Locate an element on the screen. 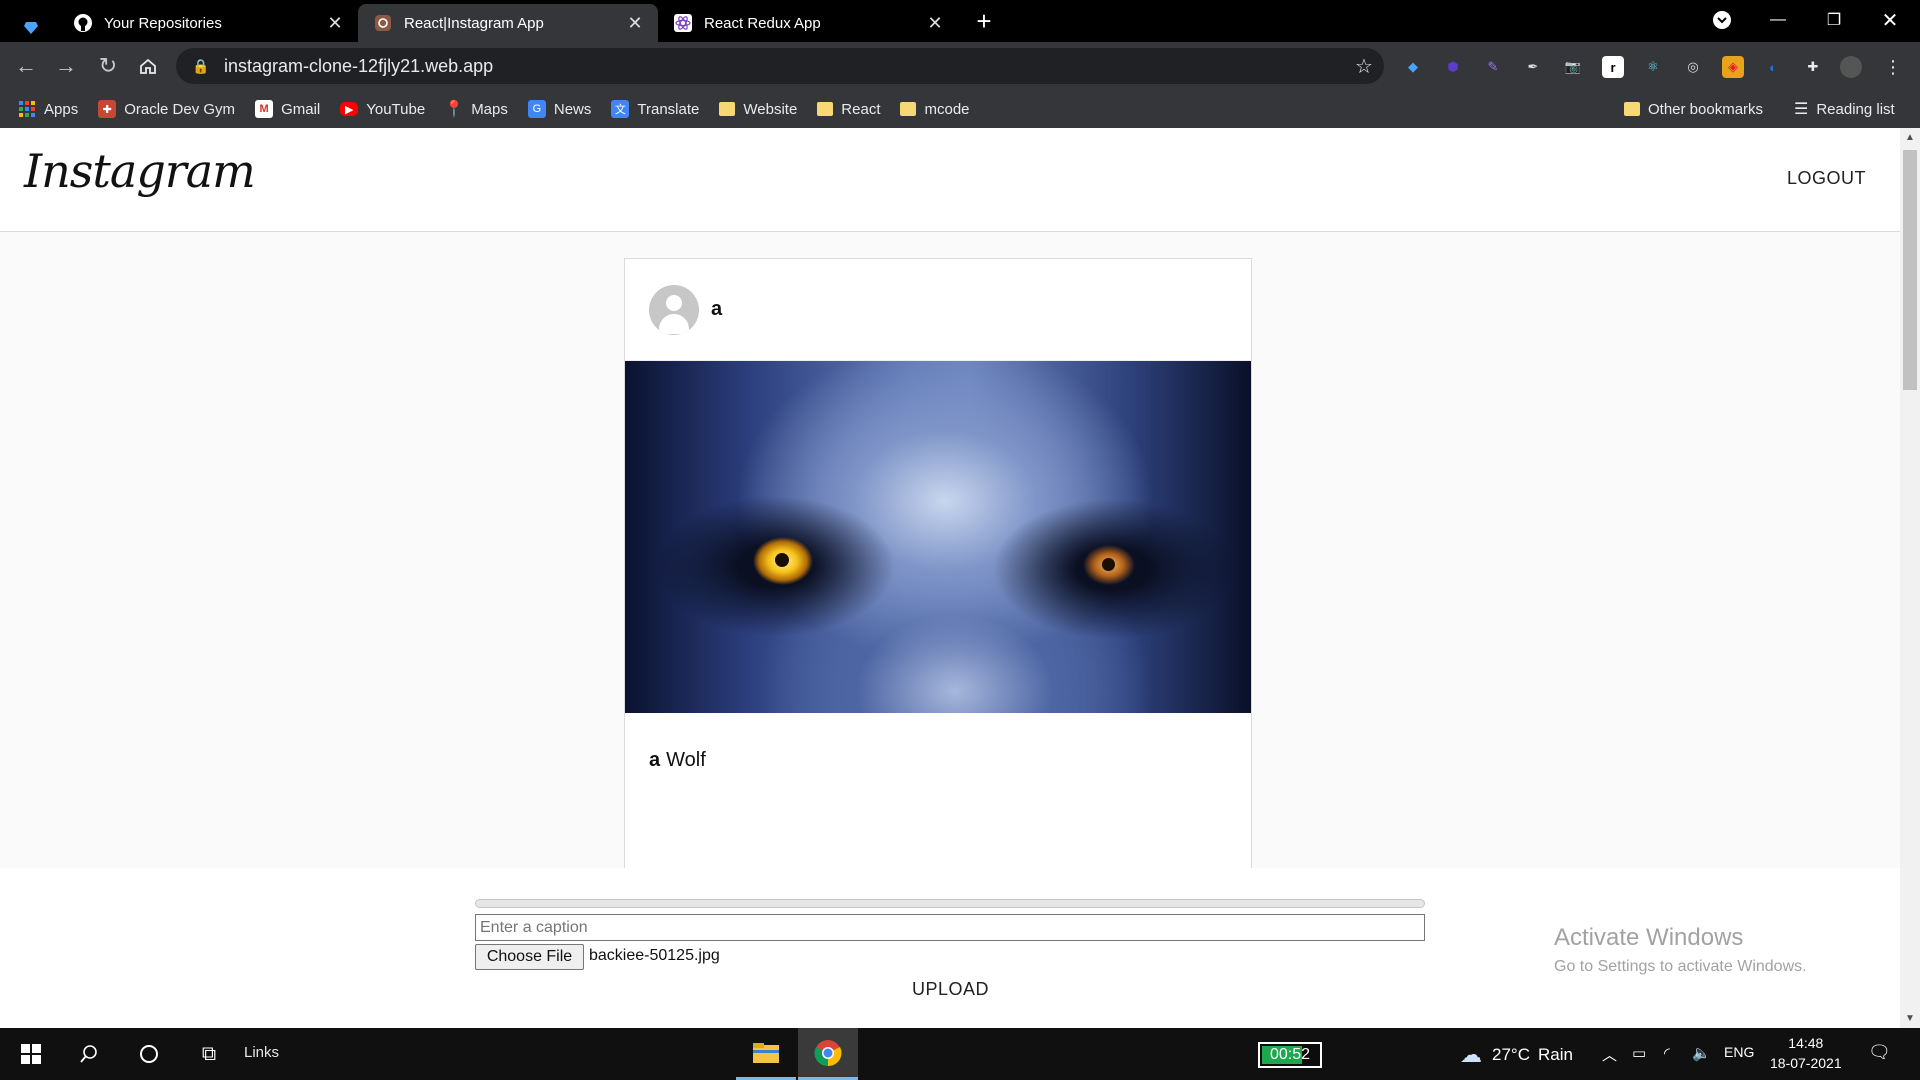 This screenshot has height=1080, width=1920. tab-title: React Redux App is located at coordinates (762, 23).